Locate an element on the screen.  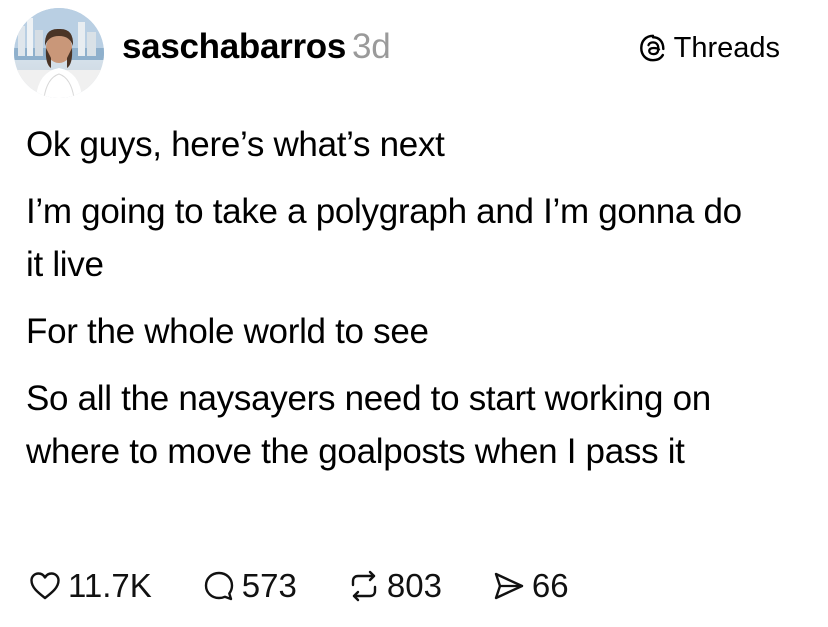
send-icon is located at coordinates (509, 586).